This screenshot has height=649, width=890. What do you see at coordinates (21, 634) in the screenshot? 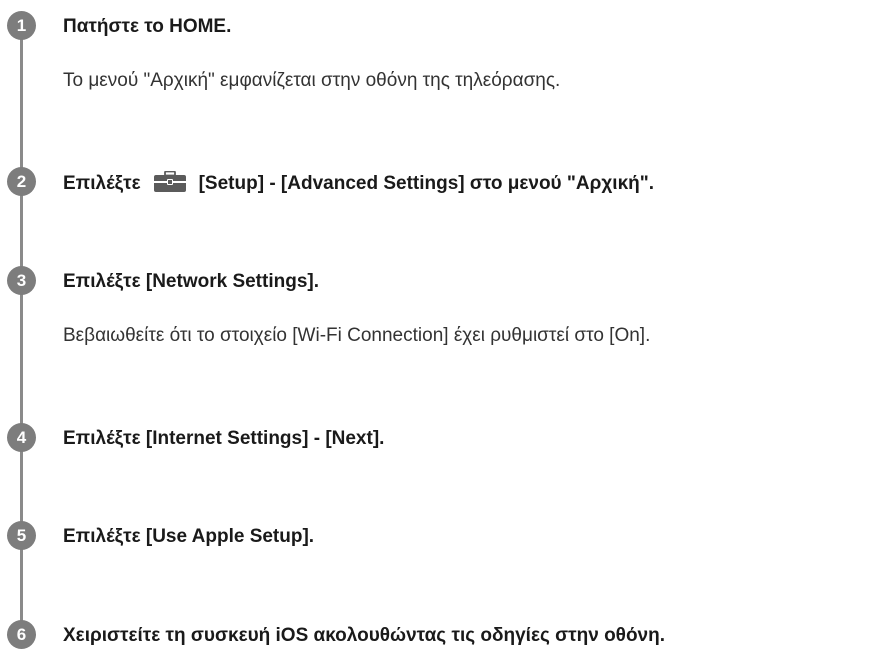
I see `step-number-badge: 6` at bounding box center [21, 634].